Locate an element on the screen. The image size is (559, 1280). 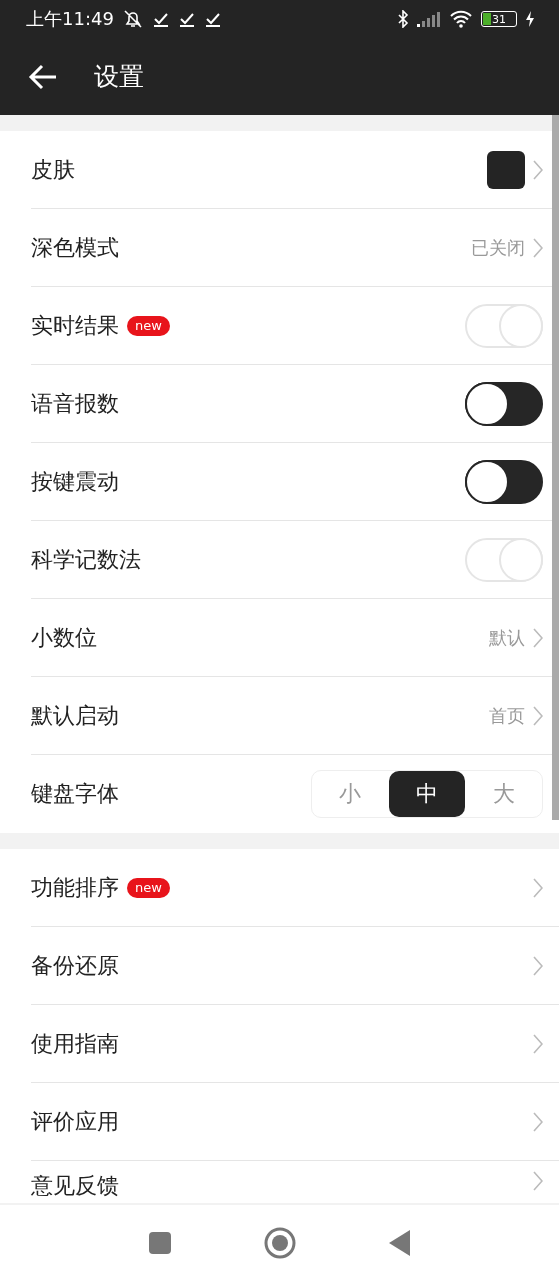
setting-label: 语音报数 is located at coordinates (75, 403).